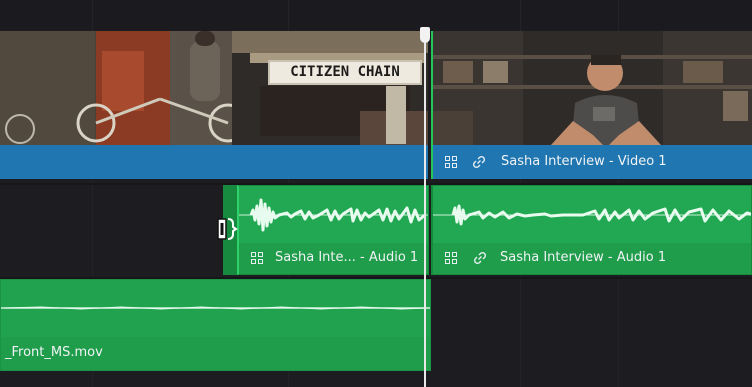 Image resolution: width=752 pixels, height=387 pixels. I want to click on clip-label-bar: _Front_MS.mov, so click(215, 353).